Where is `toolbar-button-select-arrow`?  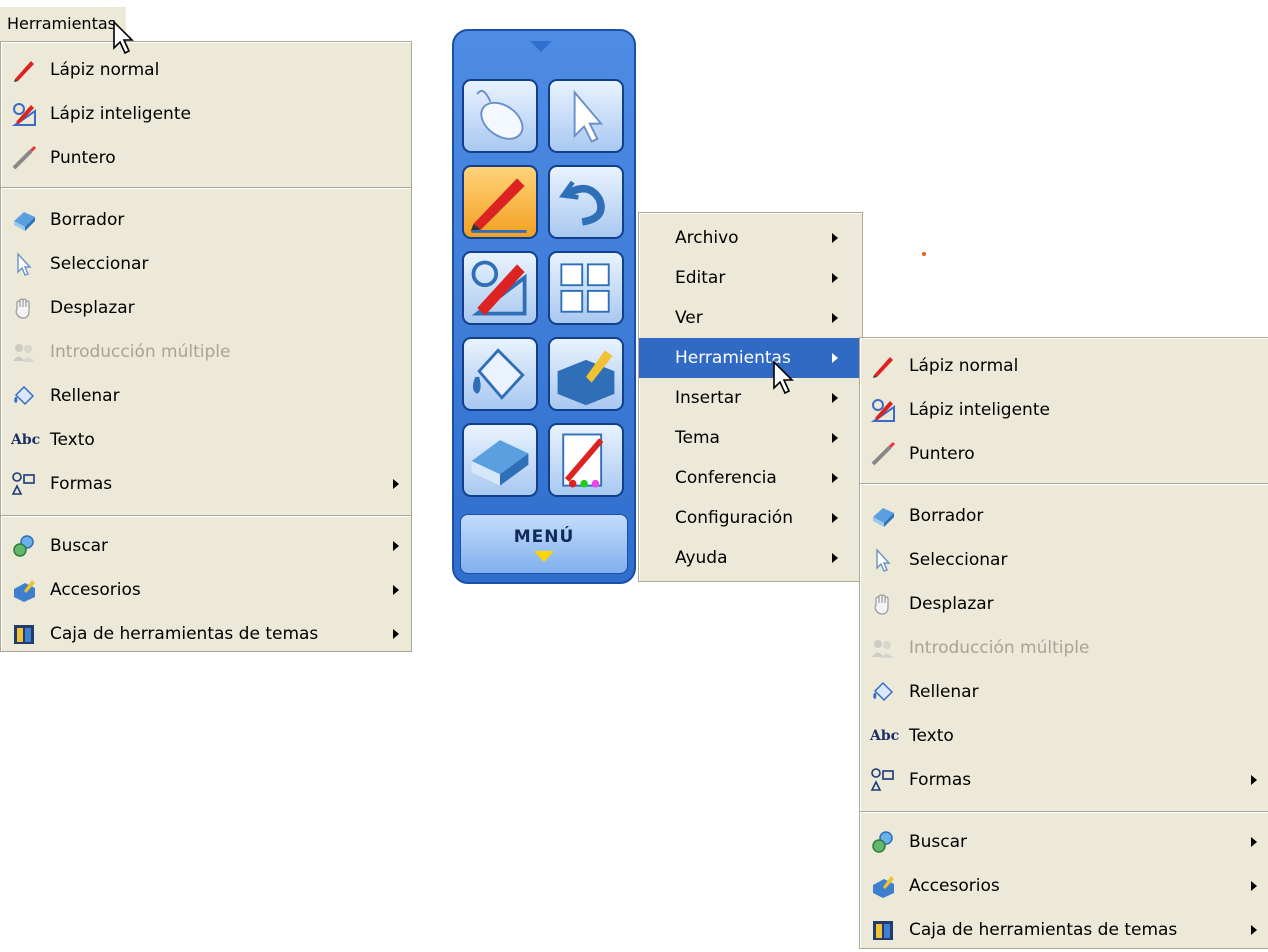 toolbar-button-select-arrow is located at coordinates (586, 116).